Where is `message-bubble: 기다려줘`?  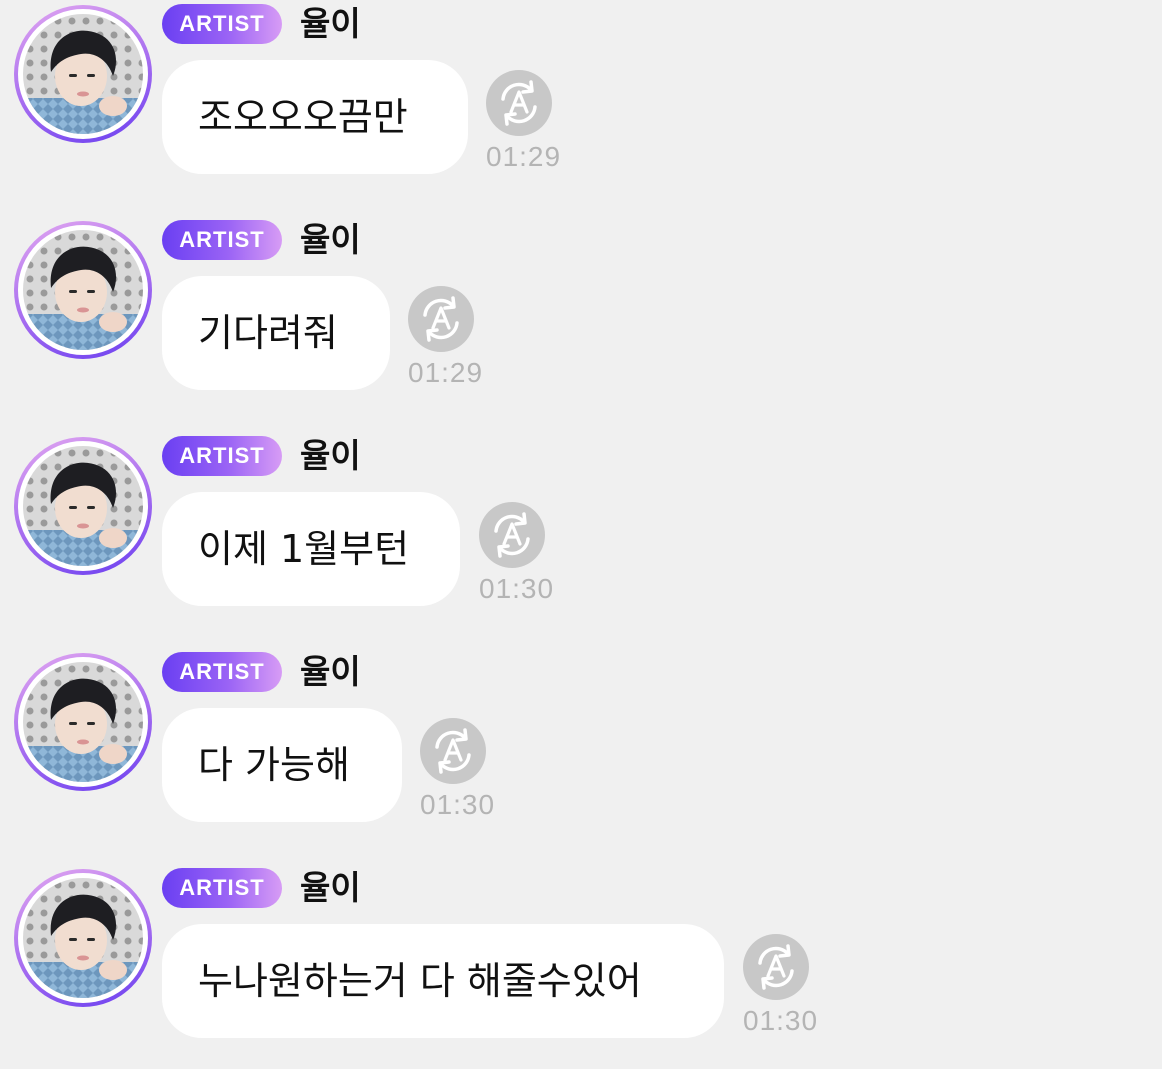
message-bubble: 기다려줘 is located at coordinates (276, 333).